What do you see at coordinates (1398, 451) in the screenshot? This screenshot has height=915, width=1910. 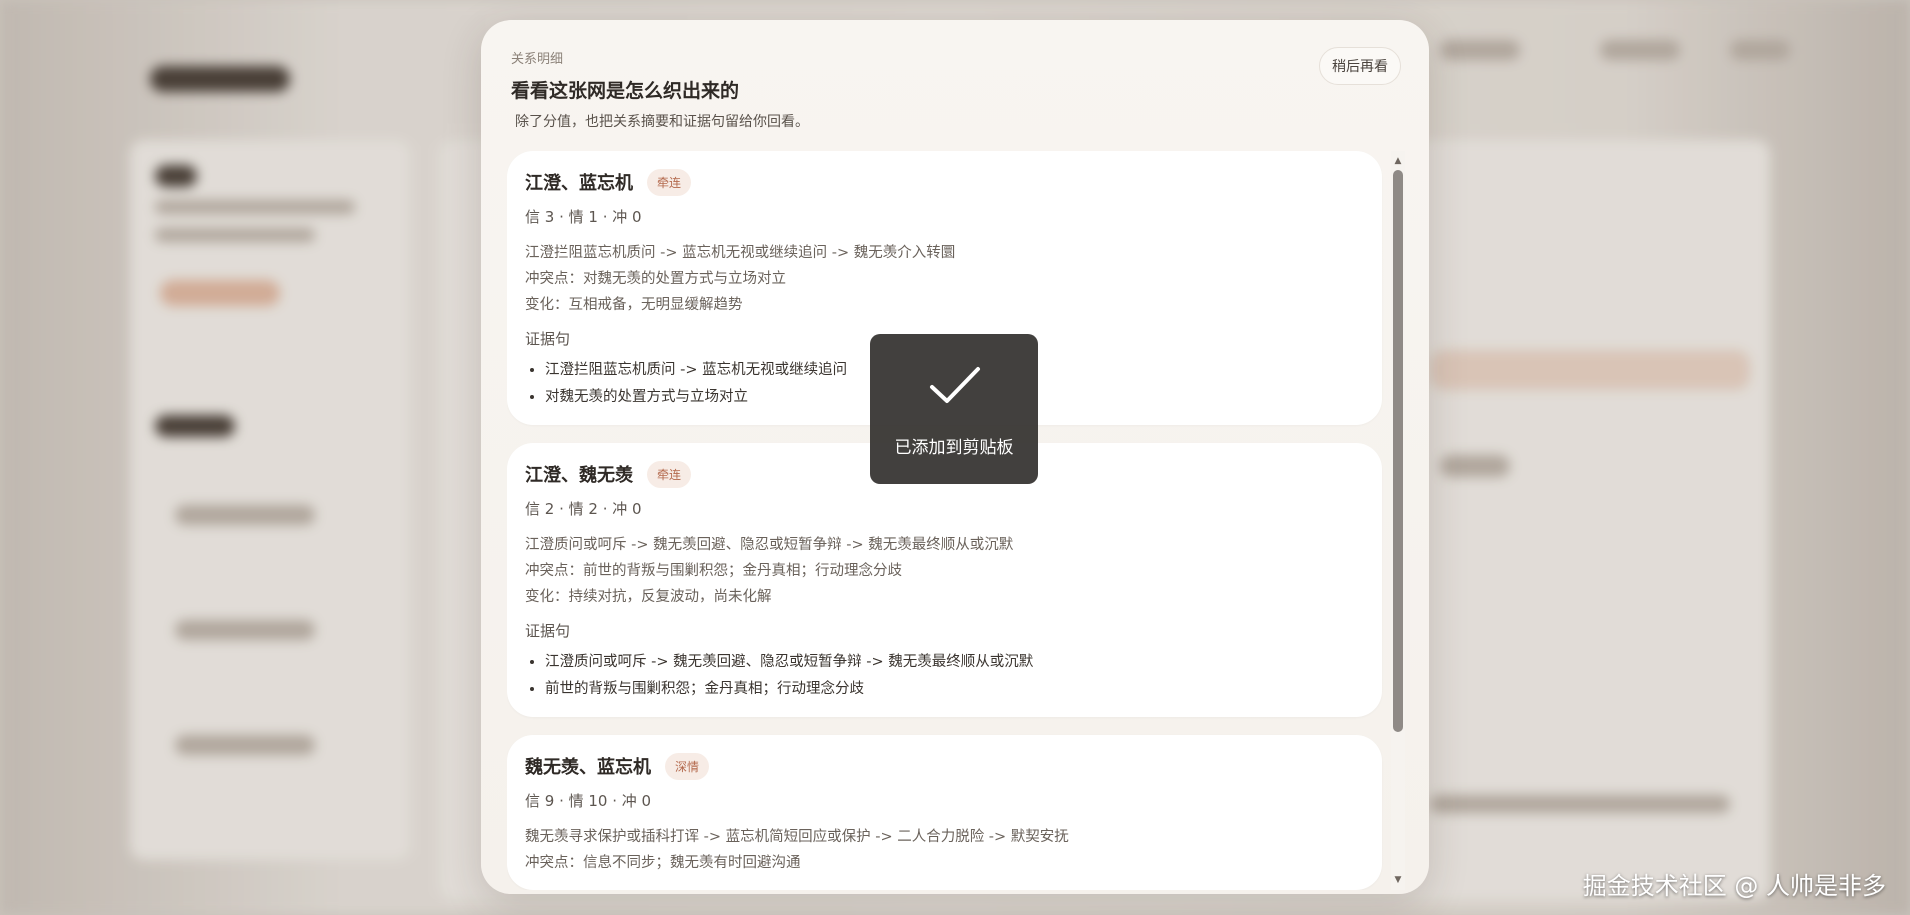 I see `scrollbar-thumb` at bounding box center [1398, 451].